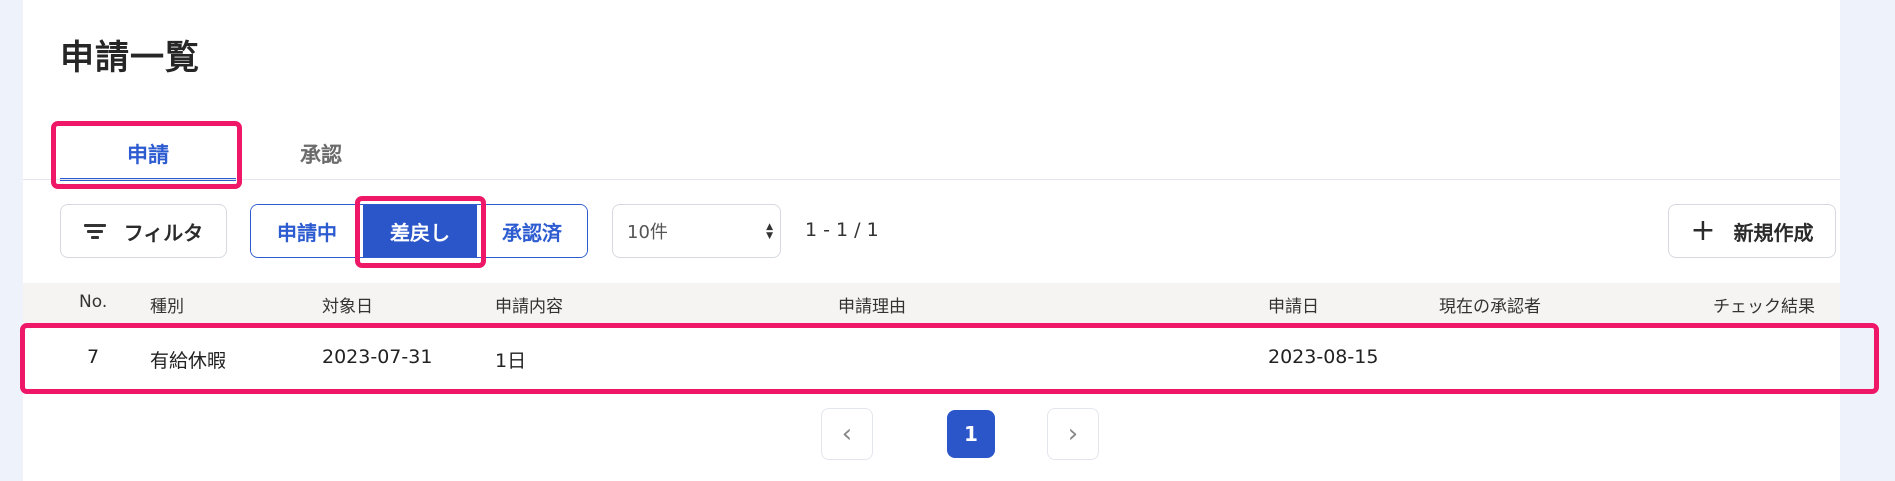  I want to click on next-page-button: ›, so click(1073, 434).